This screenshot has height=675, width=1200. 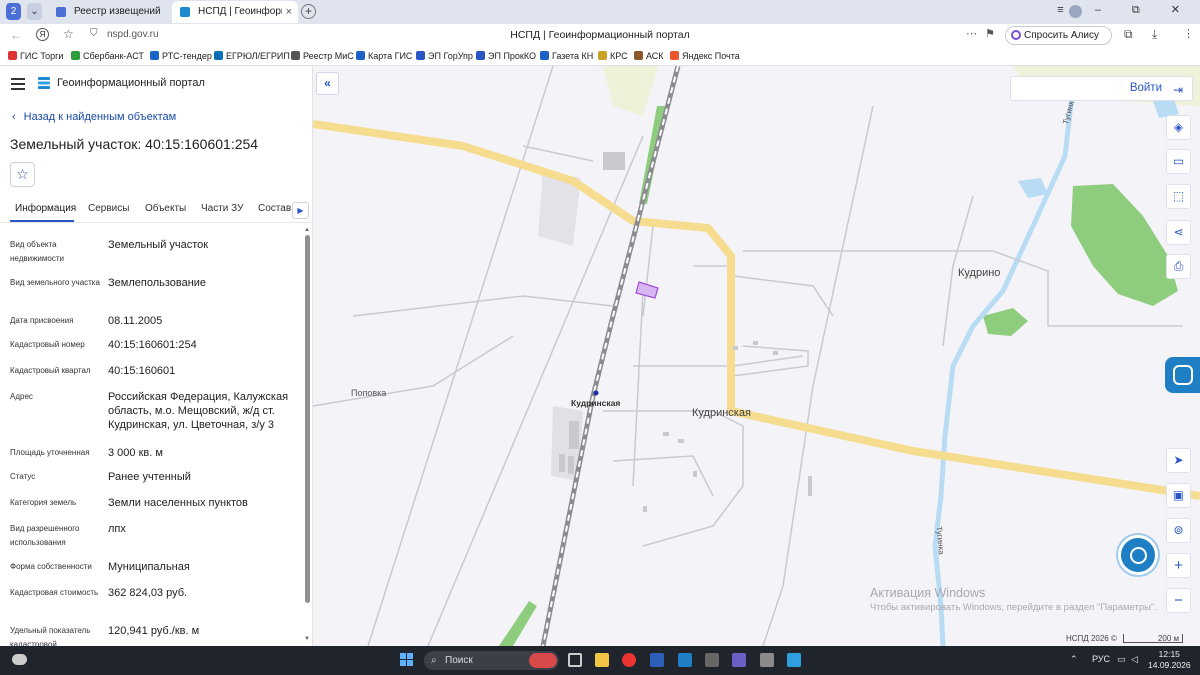 What do you see at coordinates (1128, 34) in the screenshot?
I see `extensions-icon: ⧉` at bounding box center [1128, 34].